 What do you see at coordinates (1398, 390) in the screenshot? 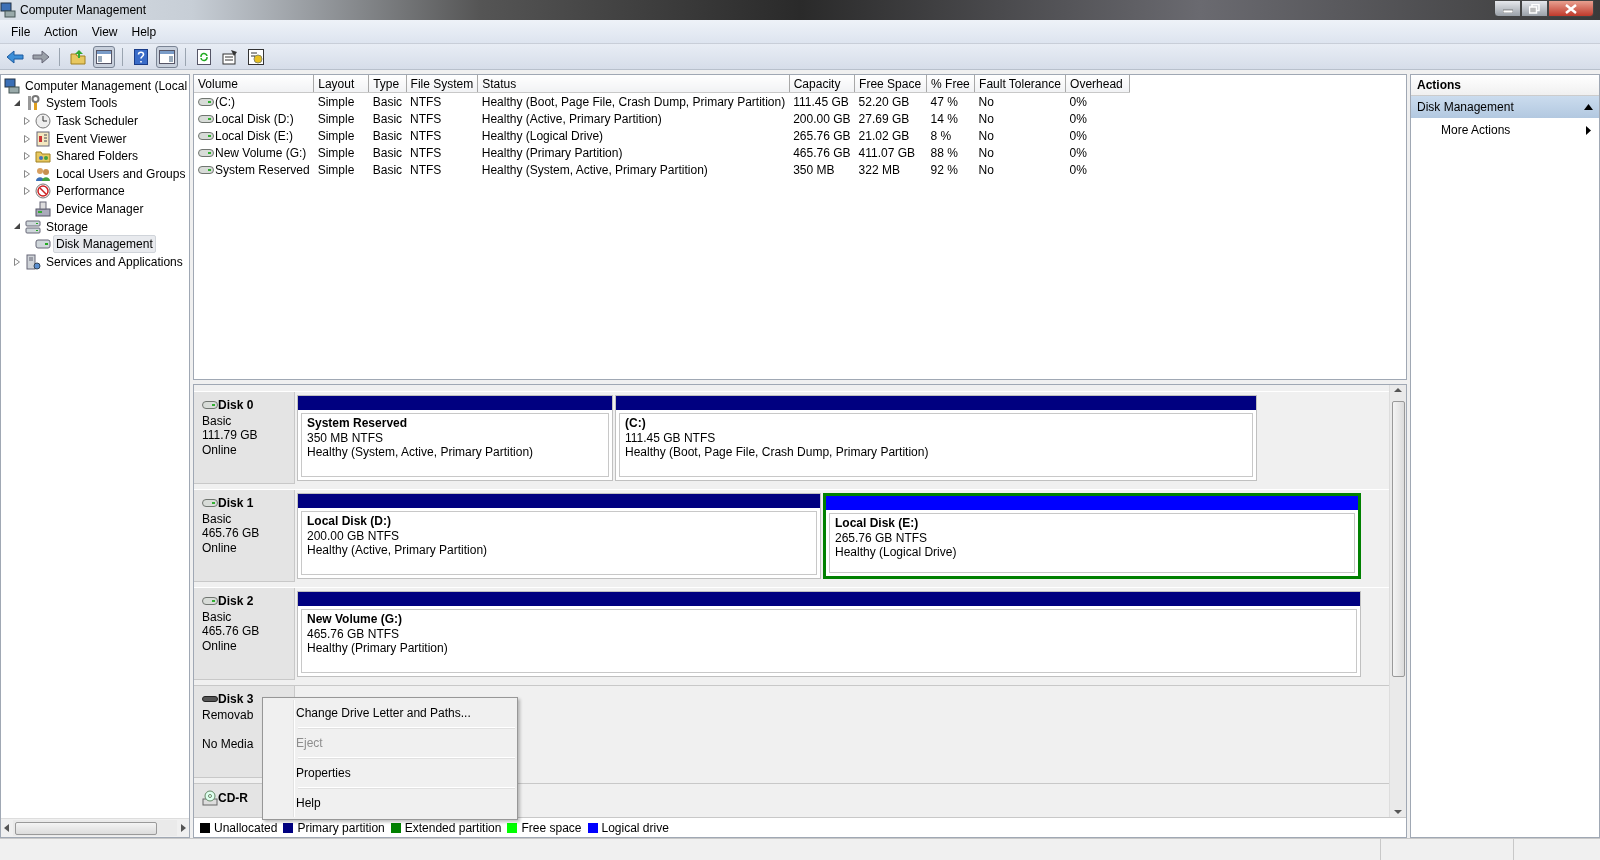
I see `scroll-up-icon` at bounding box center [1398, 390].